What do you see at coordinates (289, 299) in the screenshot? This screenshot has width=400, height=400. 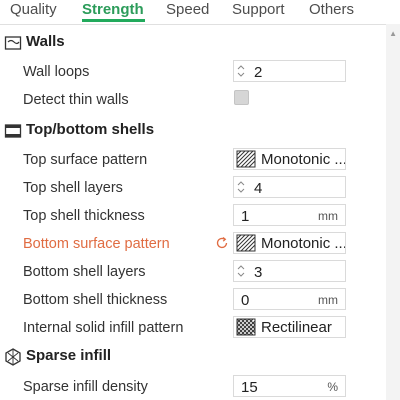 I see `bottom-shell-thickness-input: 0 mm` at bounding box center [289, 299].